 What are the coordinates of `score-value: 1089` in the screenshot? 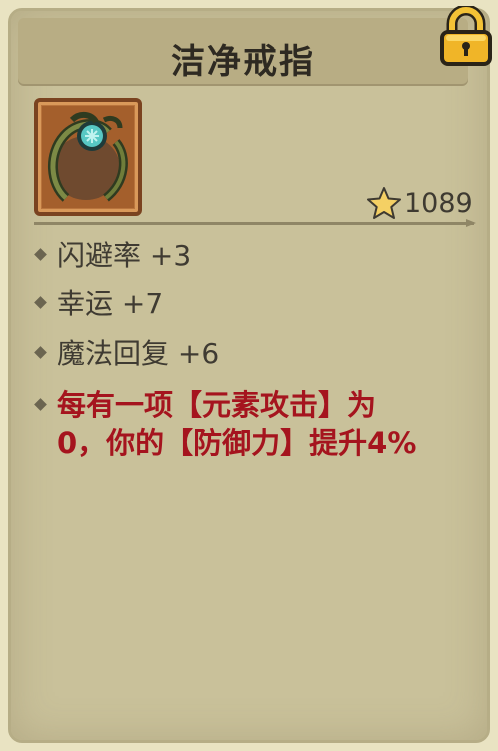 It's located at (438, 203).